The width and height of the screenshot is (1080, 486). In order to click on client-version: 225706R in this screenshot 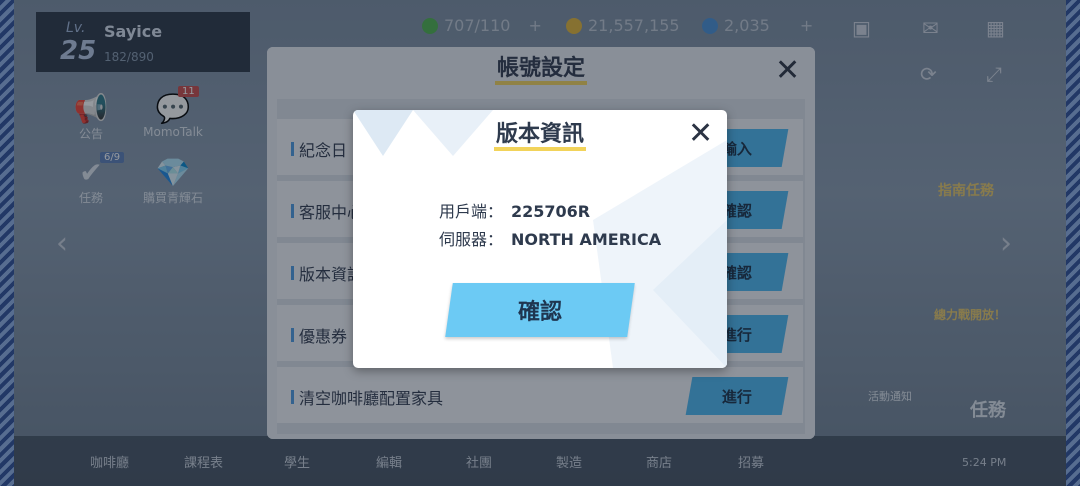, I will do `click(551, 211)`.